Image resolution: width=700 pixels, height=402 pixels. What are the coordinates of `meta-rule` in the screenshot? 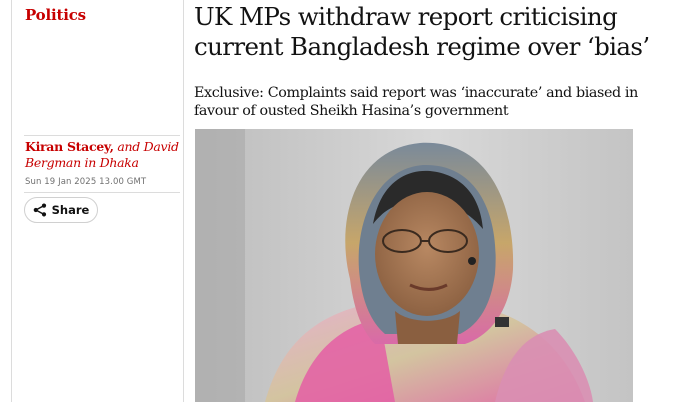 It's located at (102, 192).